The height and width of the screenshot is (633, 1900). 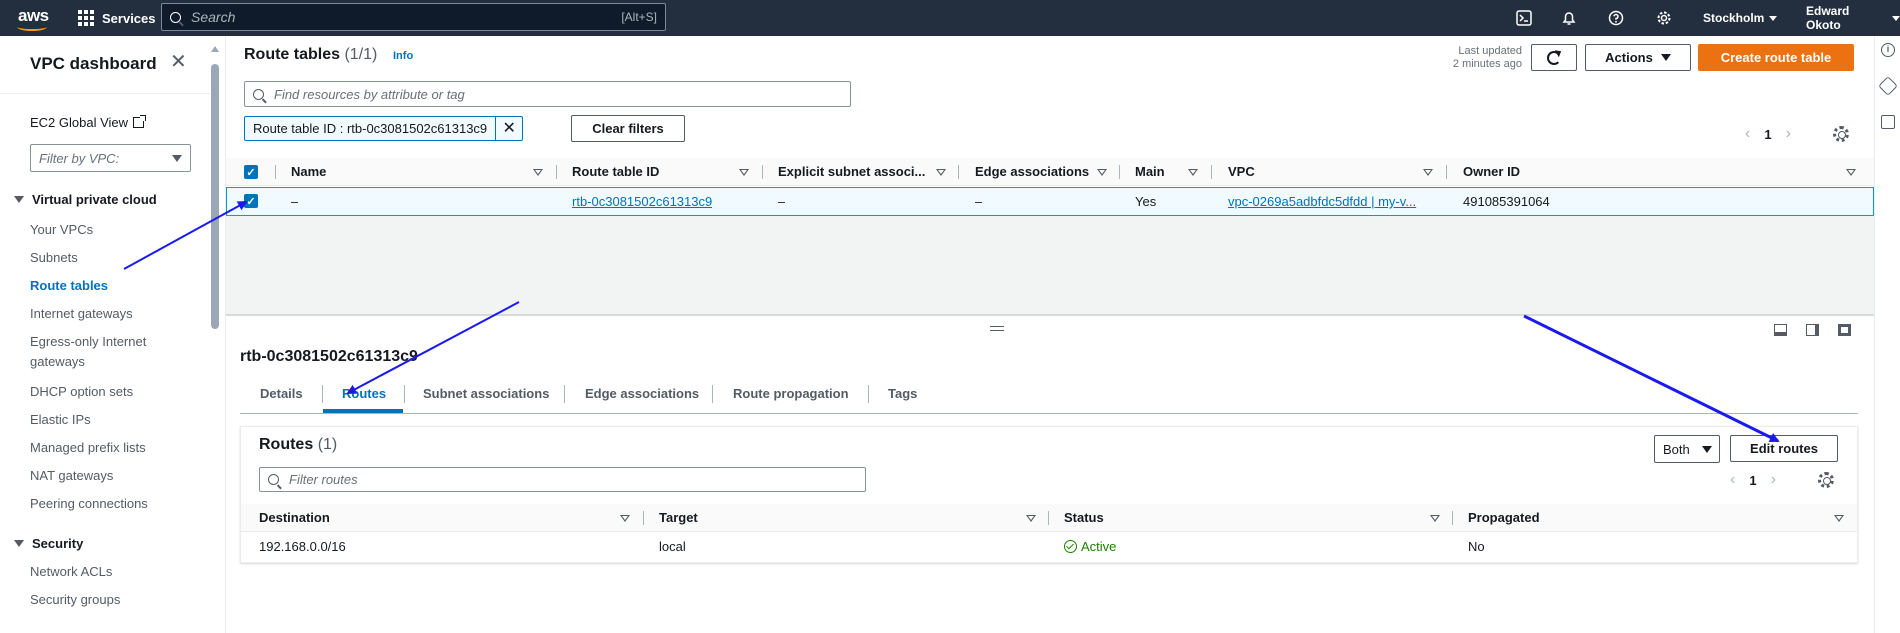 What do you see at coordinates (1784, 448) in the screenshot?
I see `edit-routes-button: Edit routes` at bounding box center [1784, 448].